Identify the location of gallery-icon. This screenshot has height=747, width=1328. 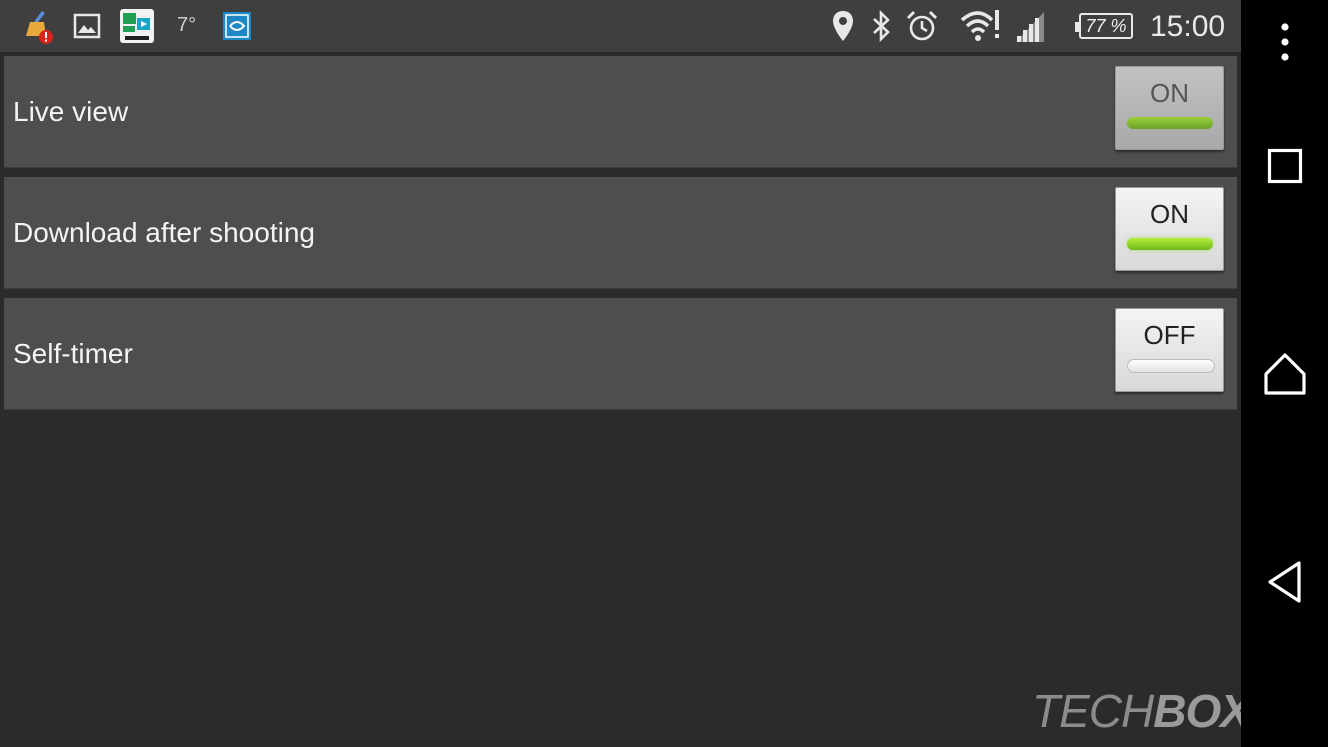
(87, 26).